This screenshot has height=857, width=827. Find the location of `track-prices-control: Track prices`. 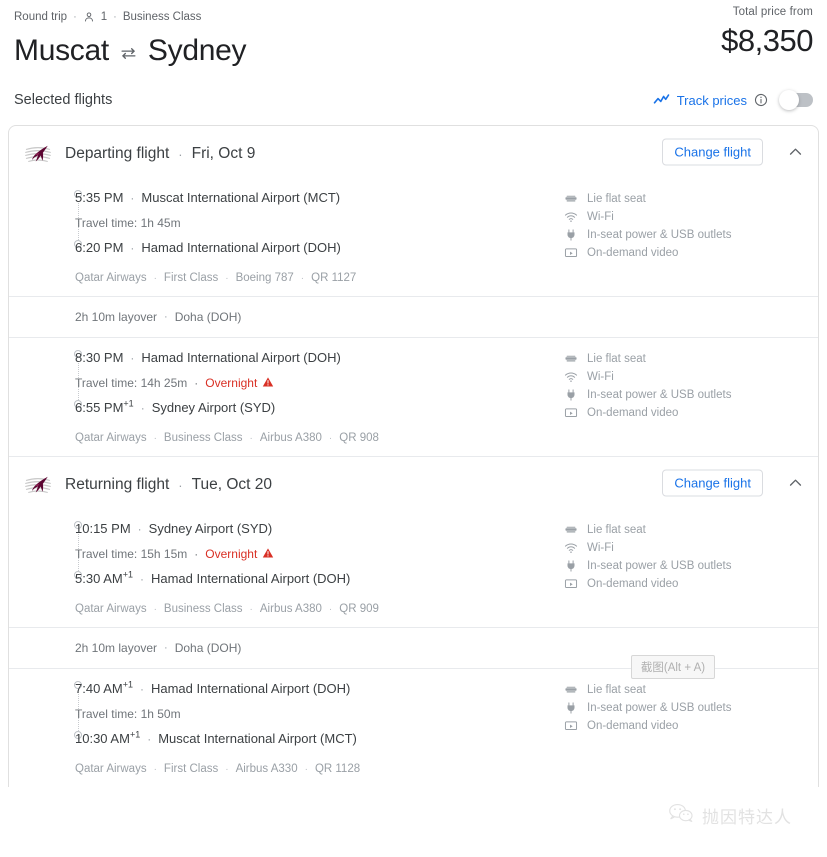

track-prices-control: Track prices is located at coordinates (733, 100).